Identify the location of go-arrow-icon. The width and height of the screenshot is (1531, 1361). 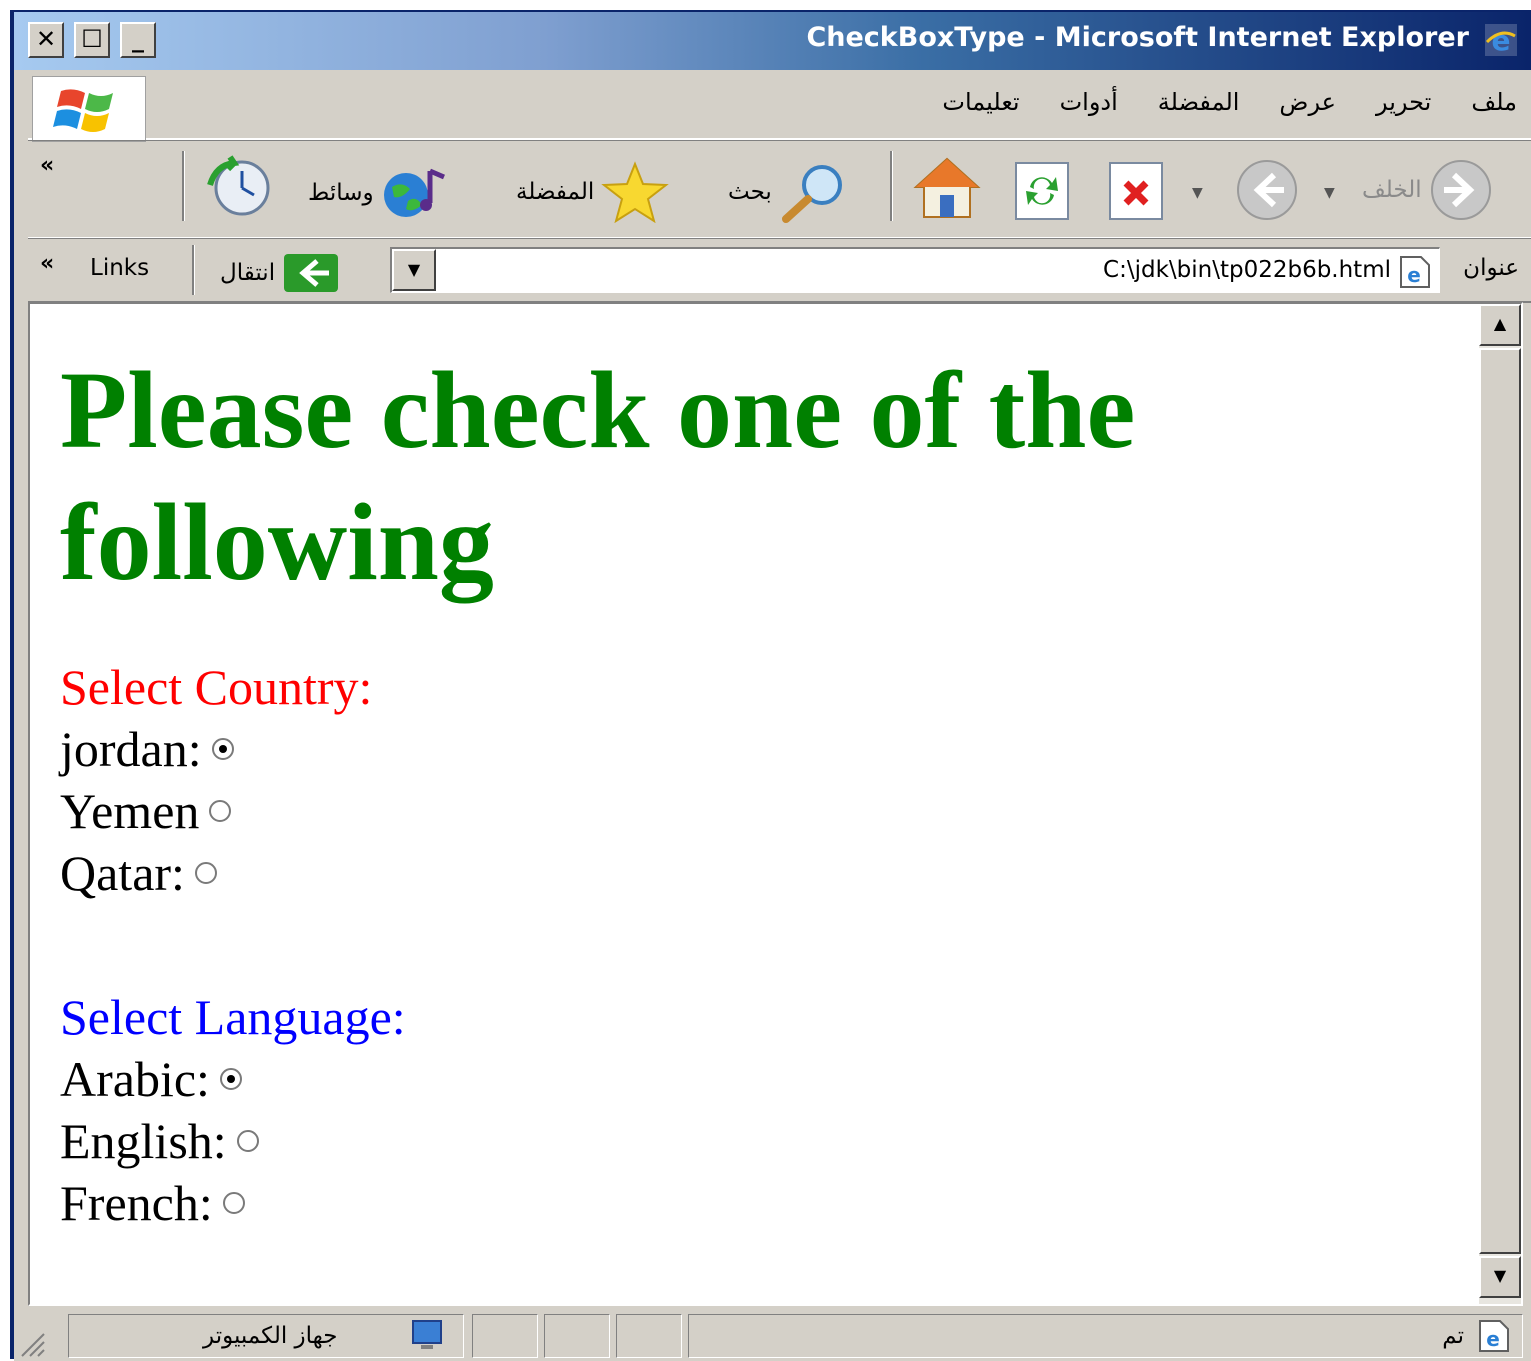
(311, 273).